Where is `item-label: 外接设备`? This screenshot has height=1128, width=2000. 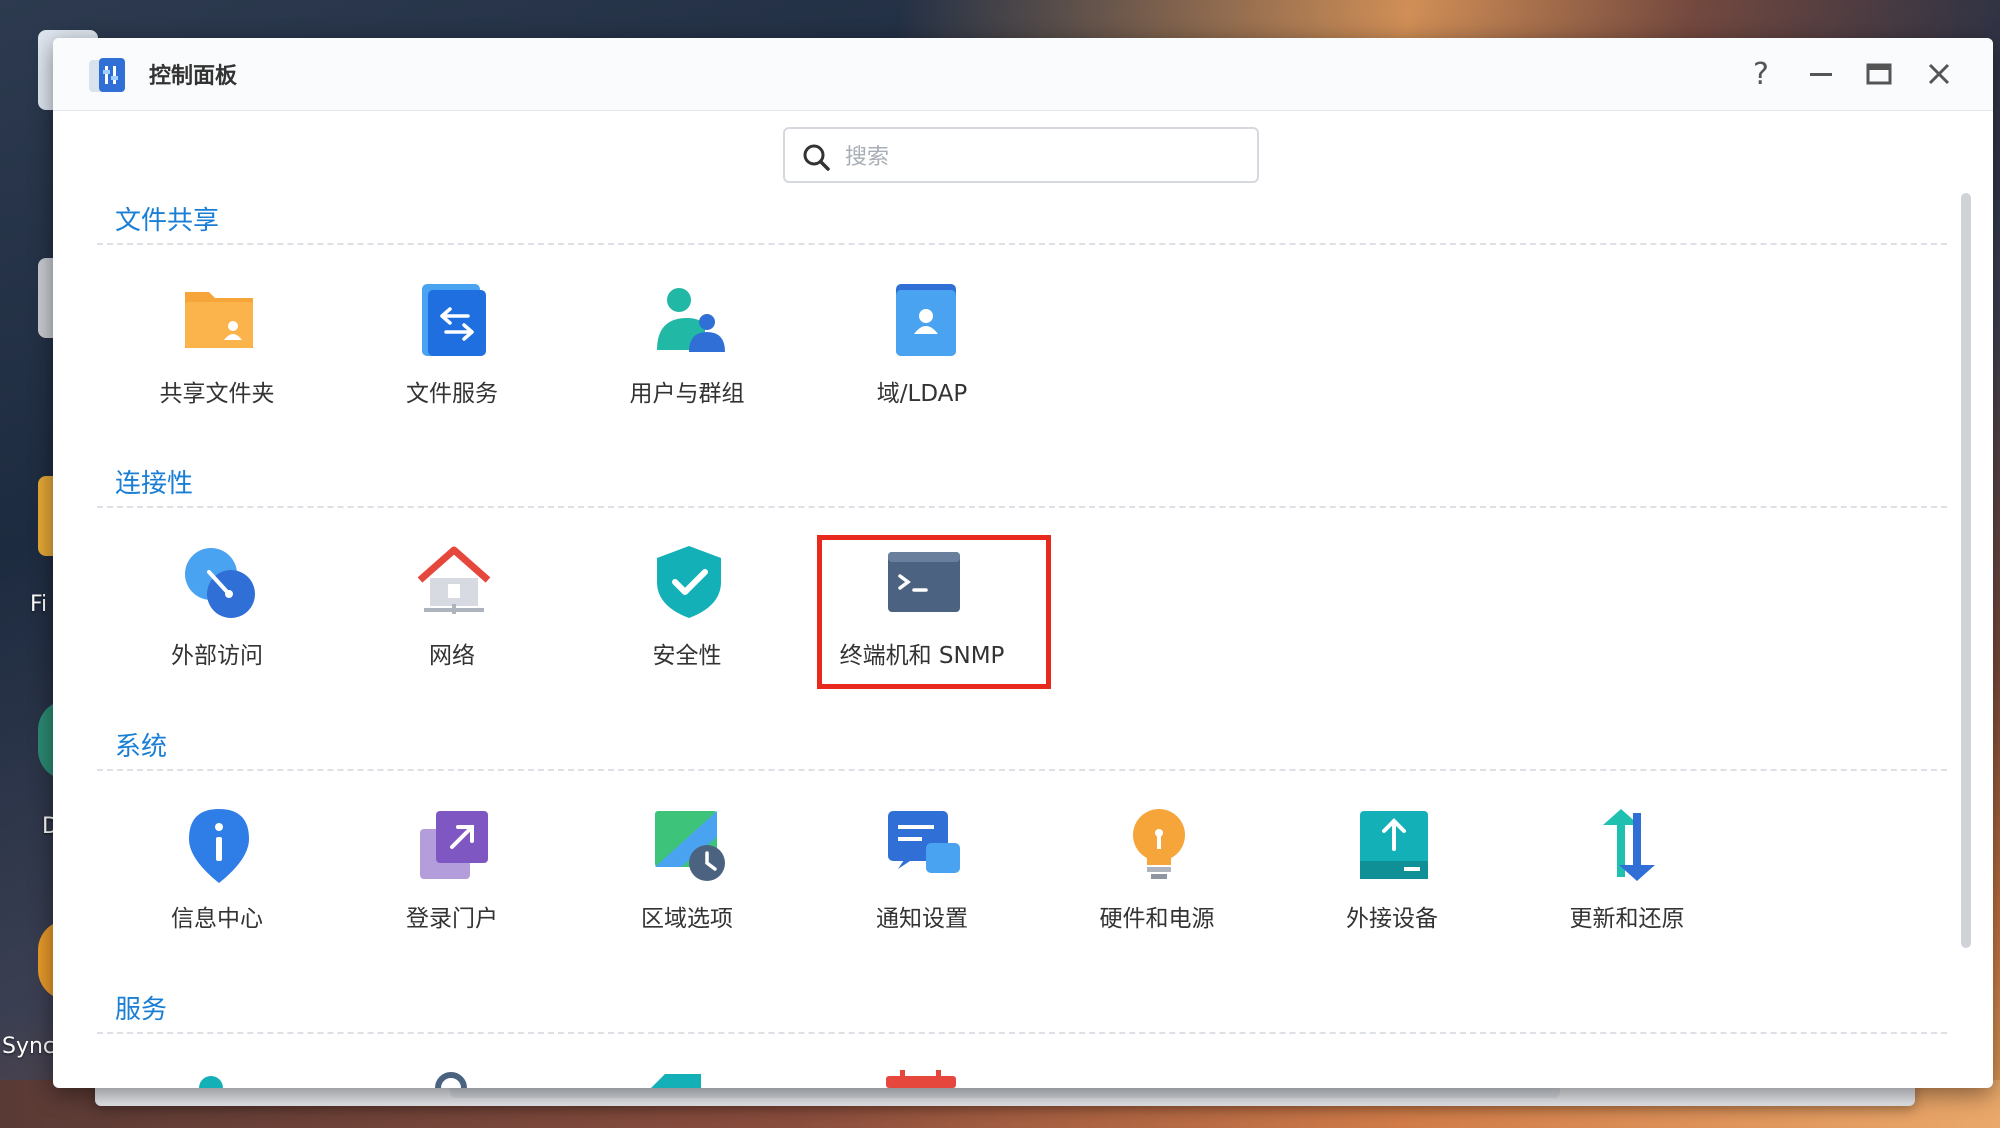
item-label: 外接设备 is located at coordinates (1392, 919).